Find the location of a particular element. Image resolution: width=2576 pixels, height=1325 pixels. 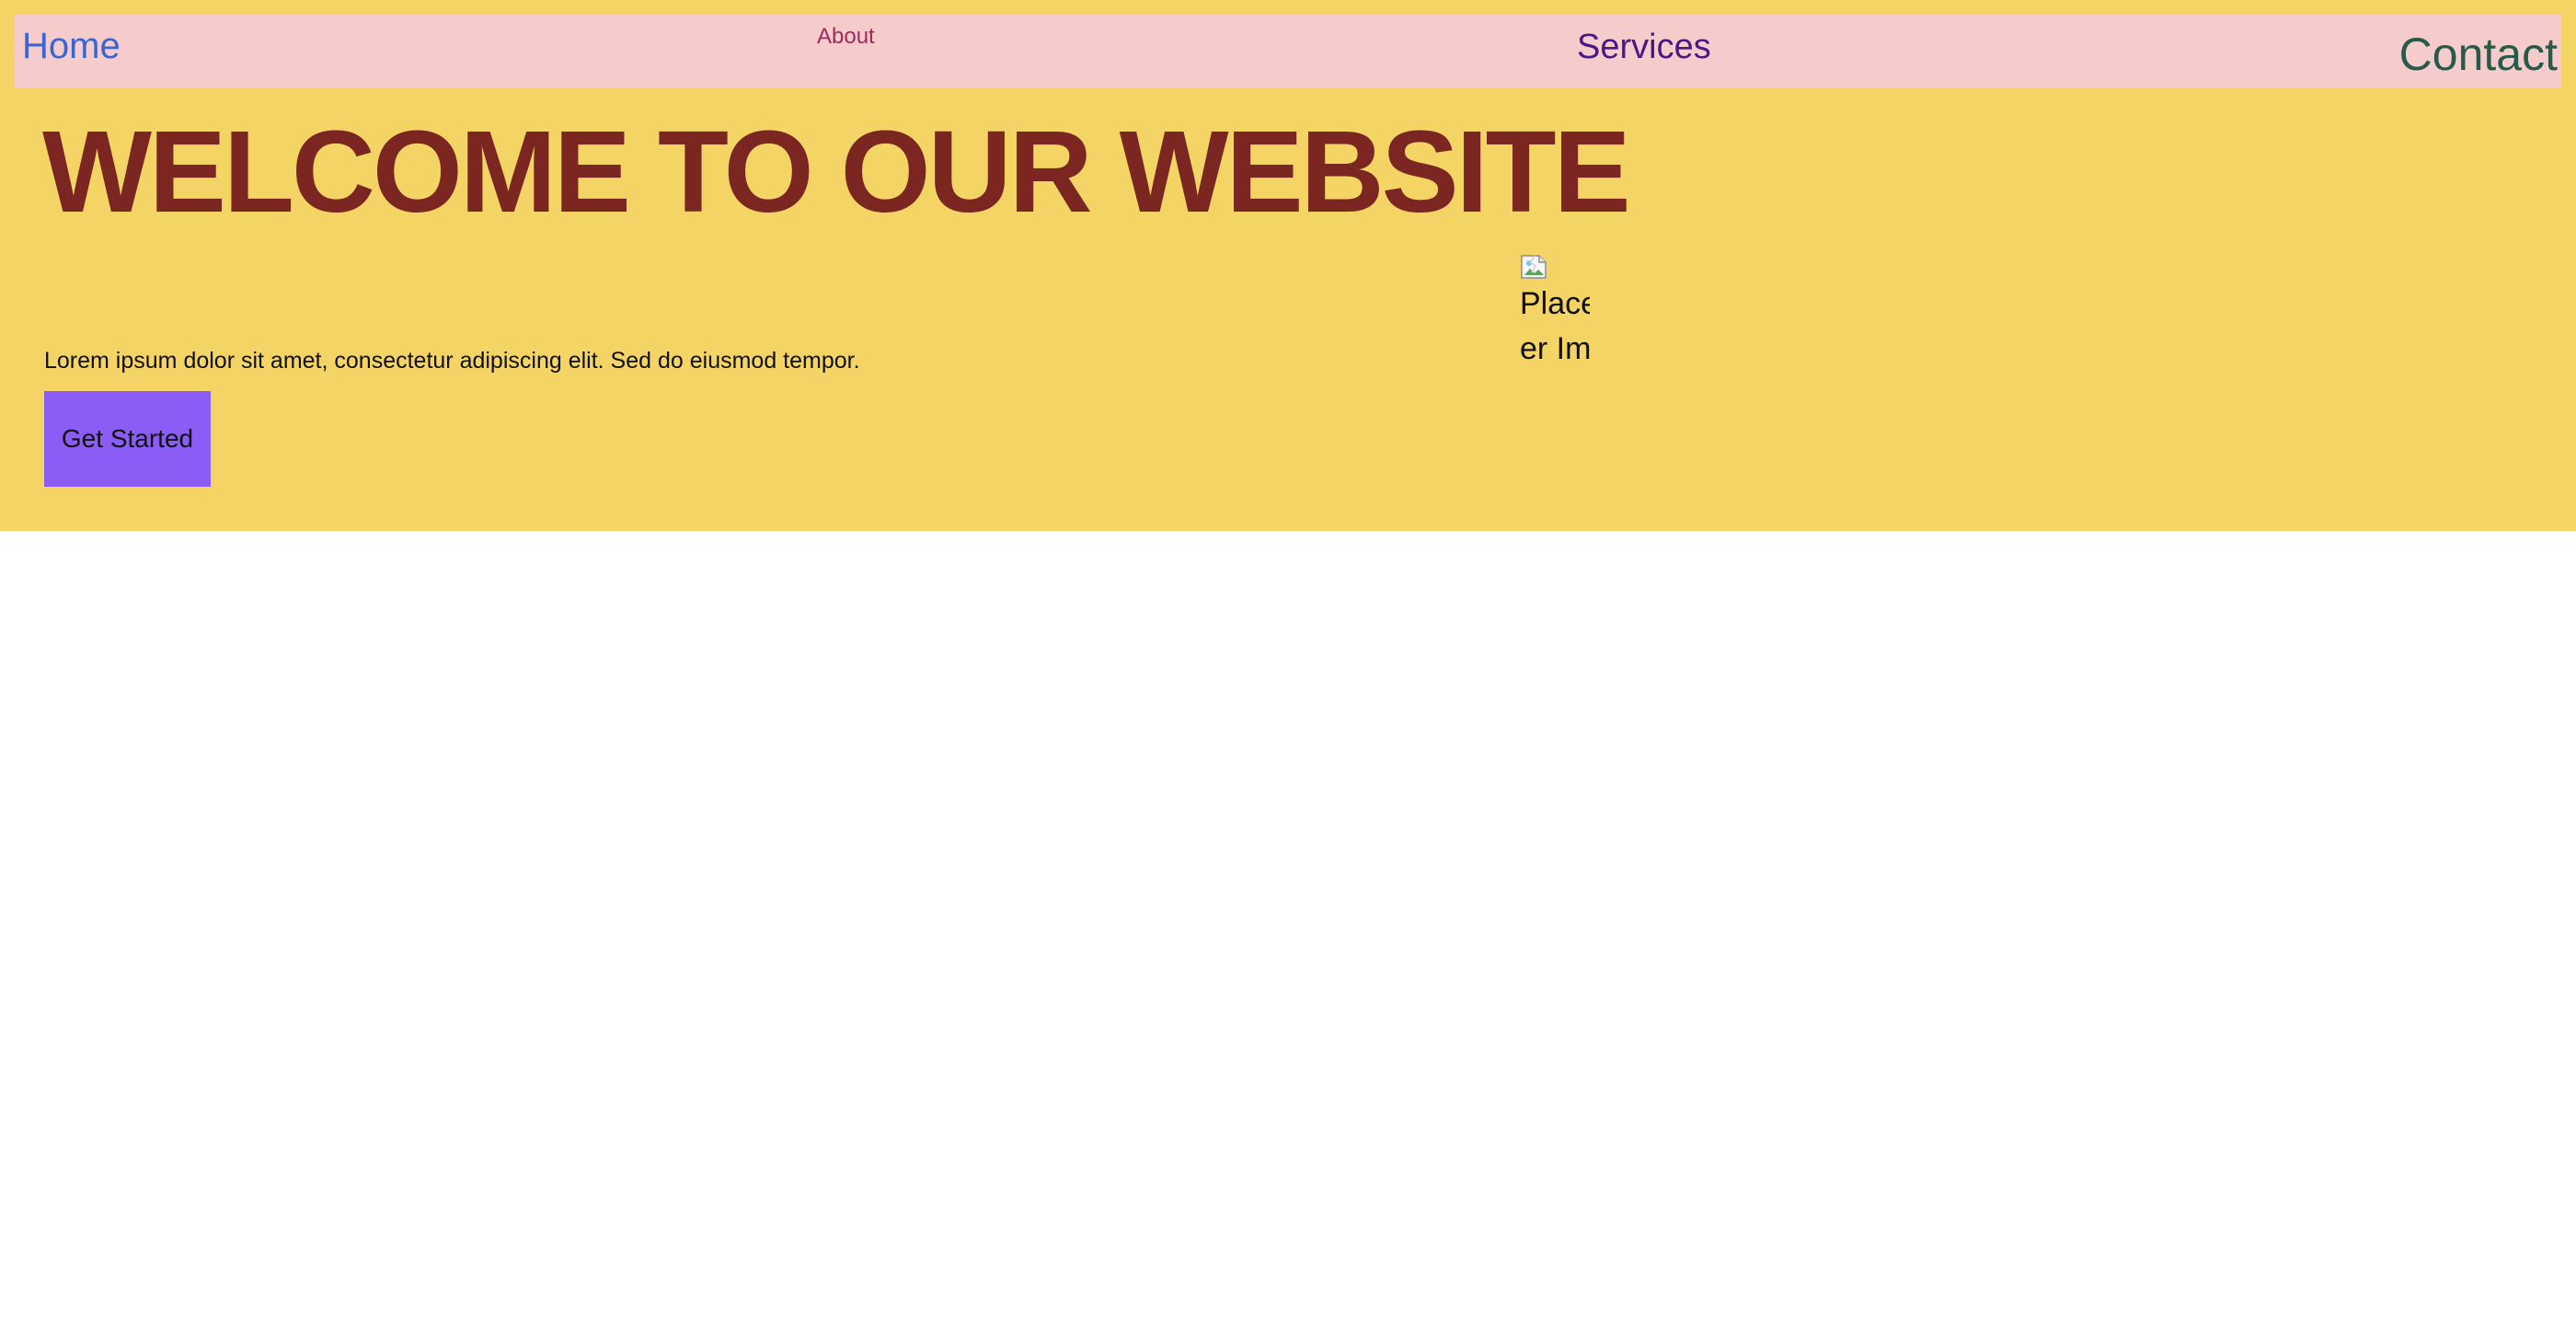

broken-image-icon is located at coordinates (1534, 267).